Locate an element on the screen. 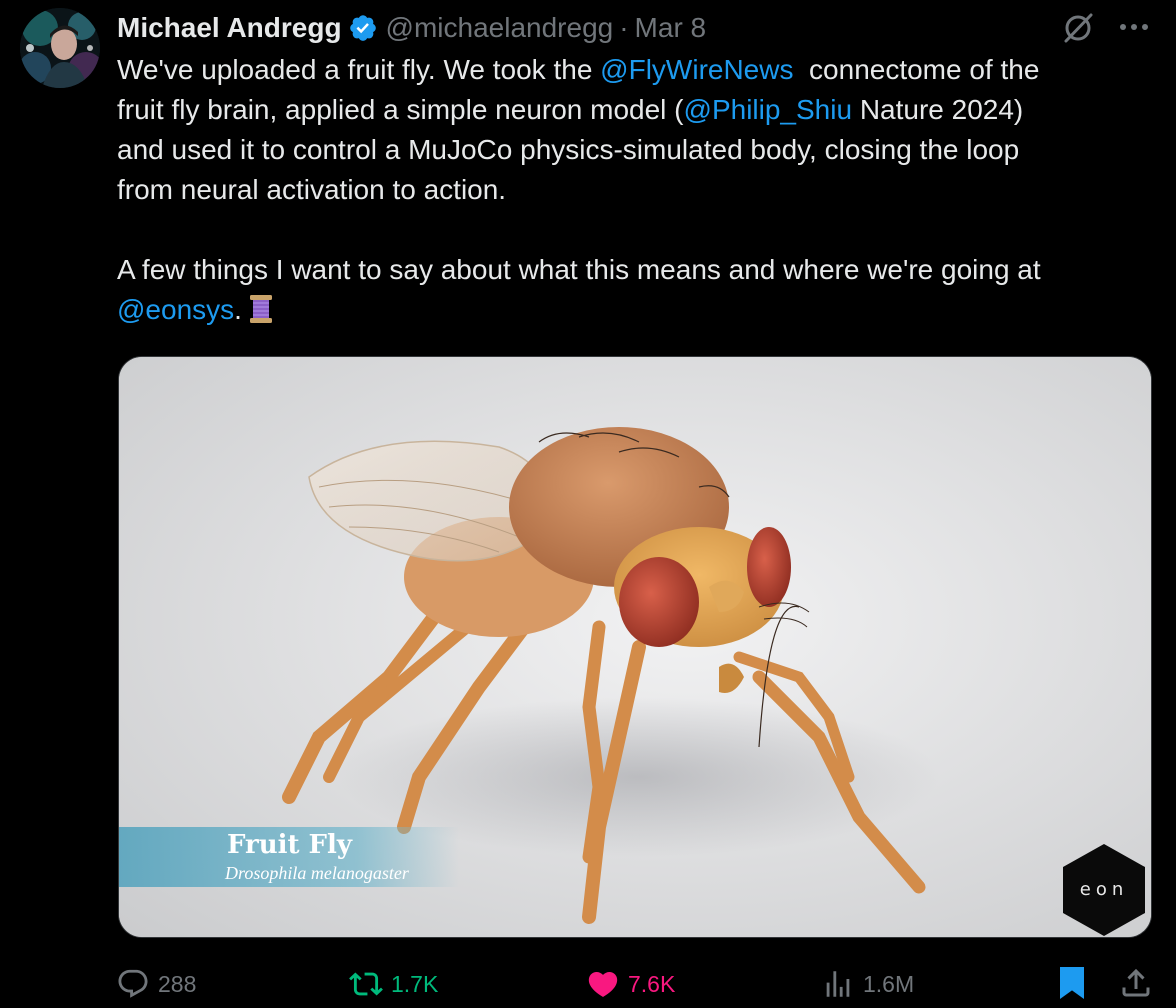 The image size is (1176, 1008). views-count: 1.6M is located at coordinates (889, 983).